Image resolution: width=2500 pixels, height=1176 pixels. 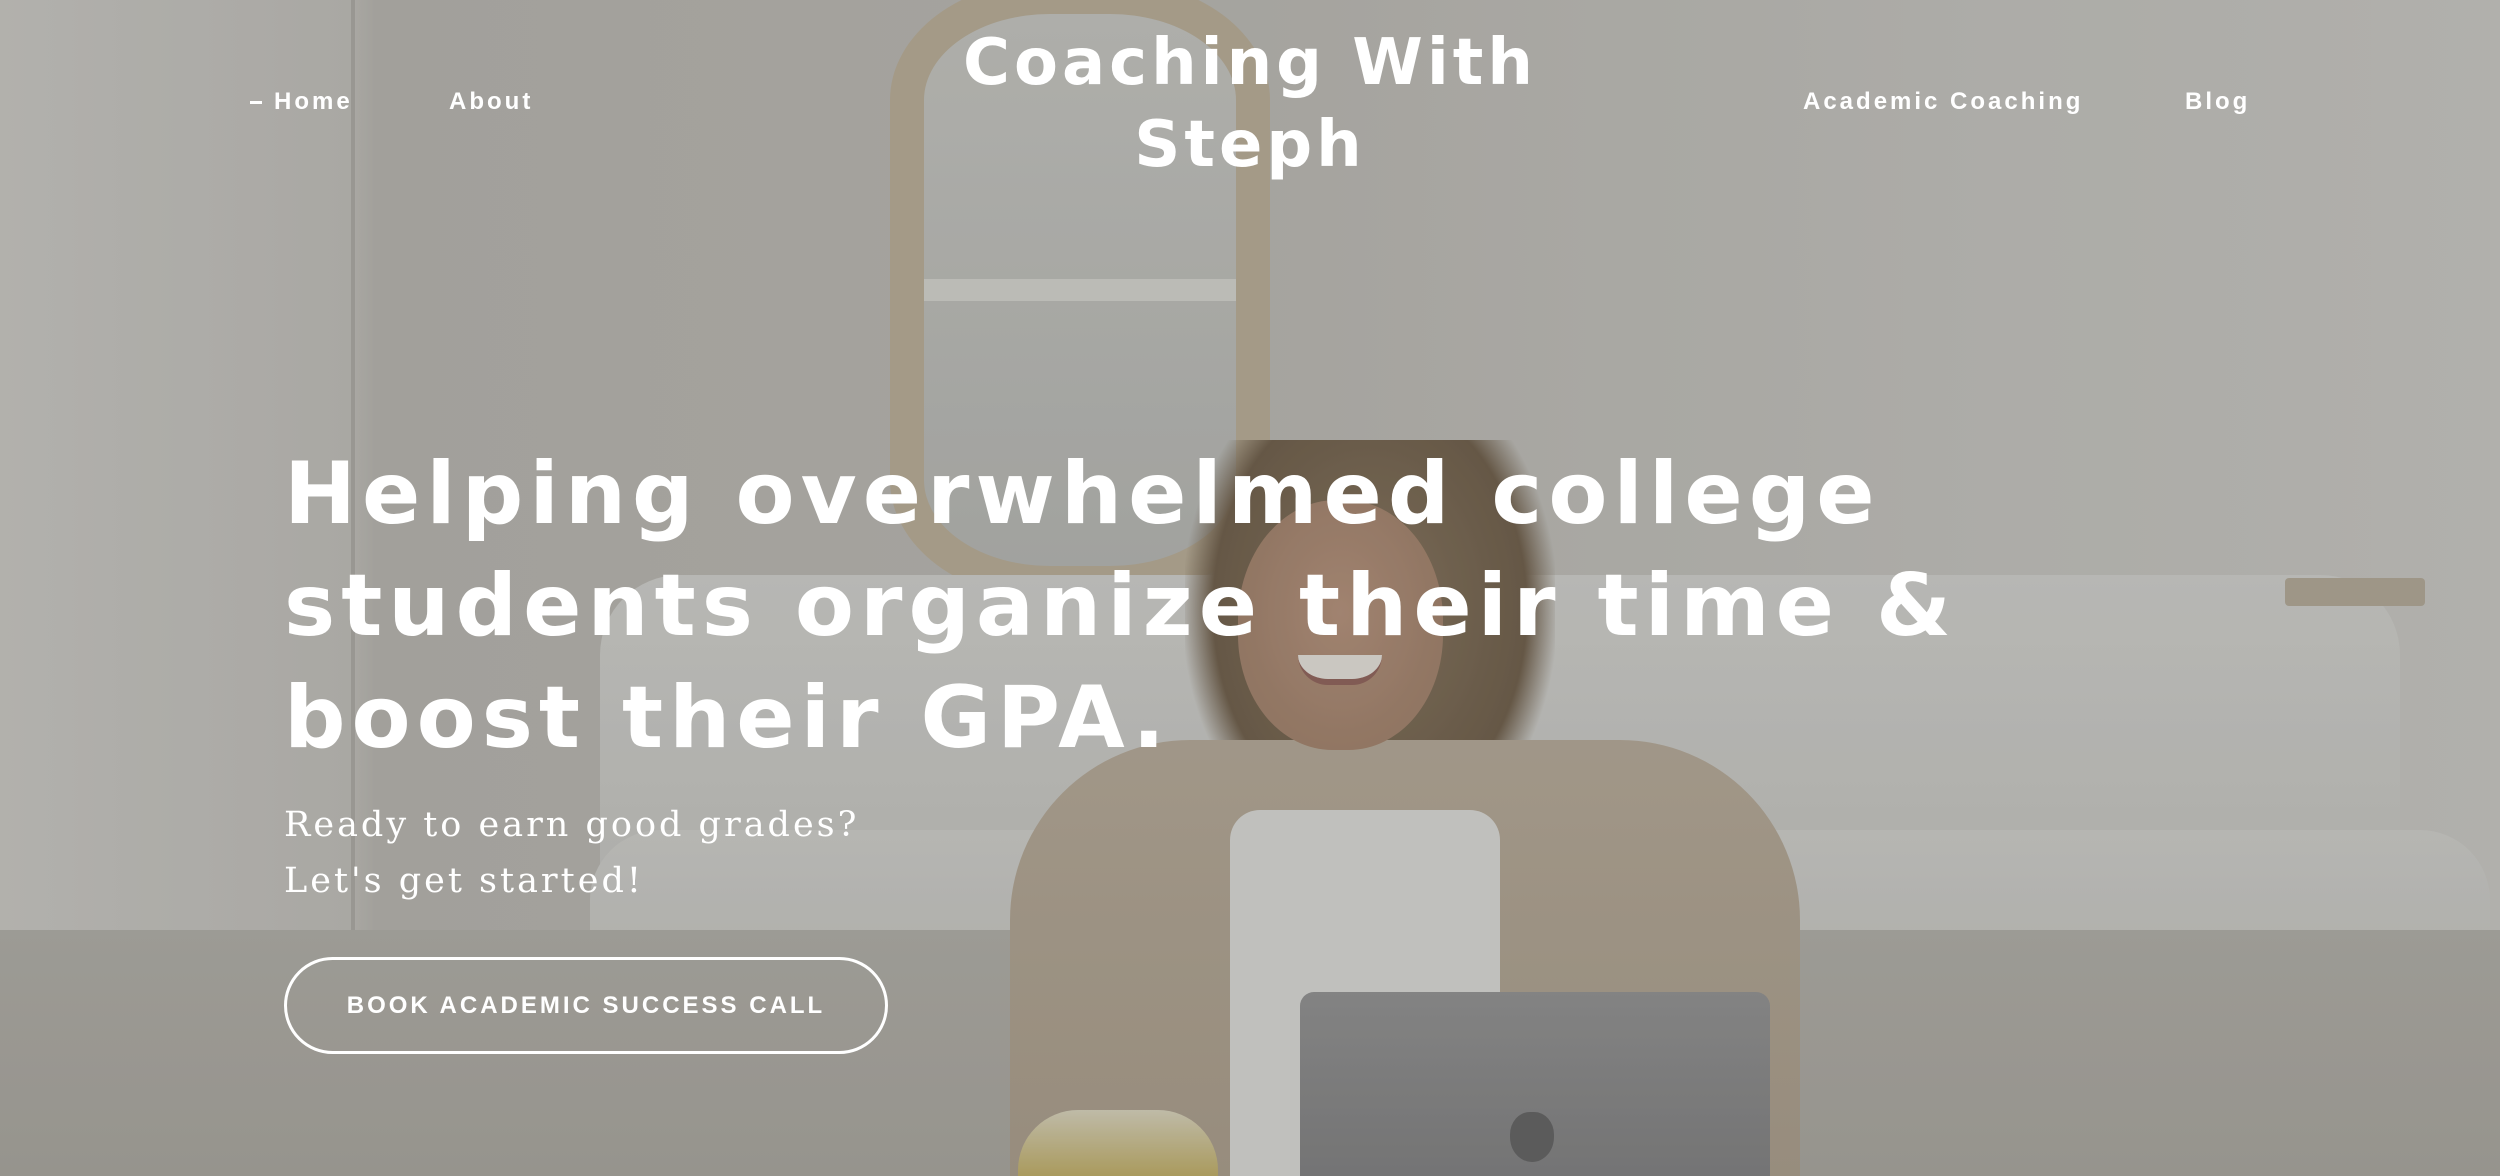 What do you see at coordinates (586, 1005) in the screenshot?
I see `book-call-button: BOOK ACADEMIC SUCCESS CALL` at bounding box center [586, 1005].